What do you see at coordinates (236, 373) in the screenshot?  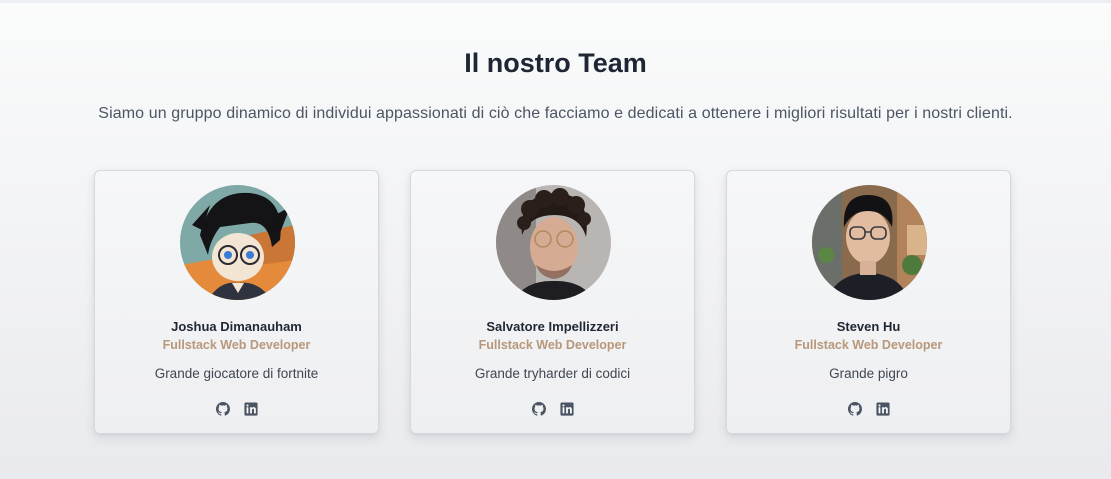 I see `member-description: Grande giocatore di fortnite` at bounding box center [236, 373].